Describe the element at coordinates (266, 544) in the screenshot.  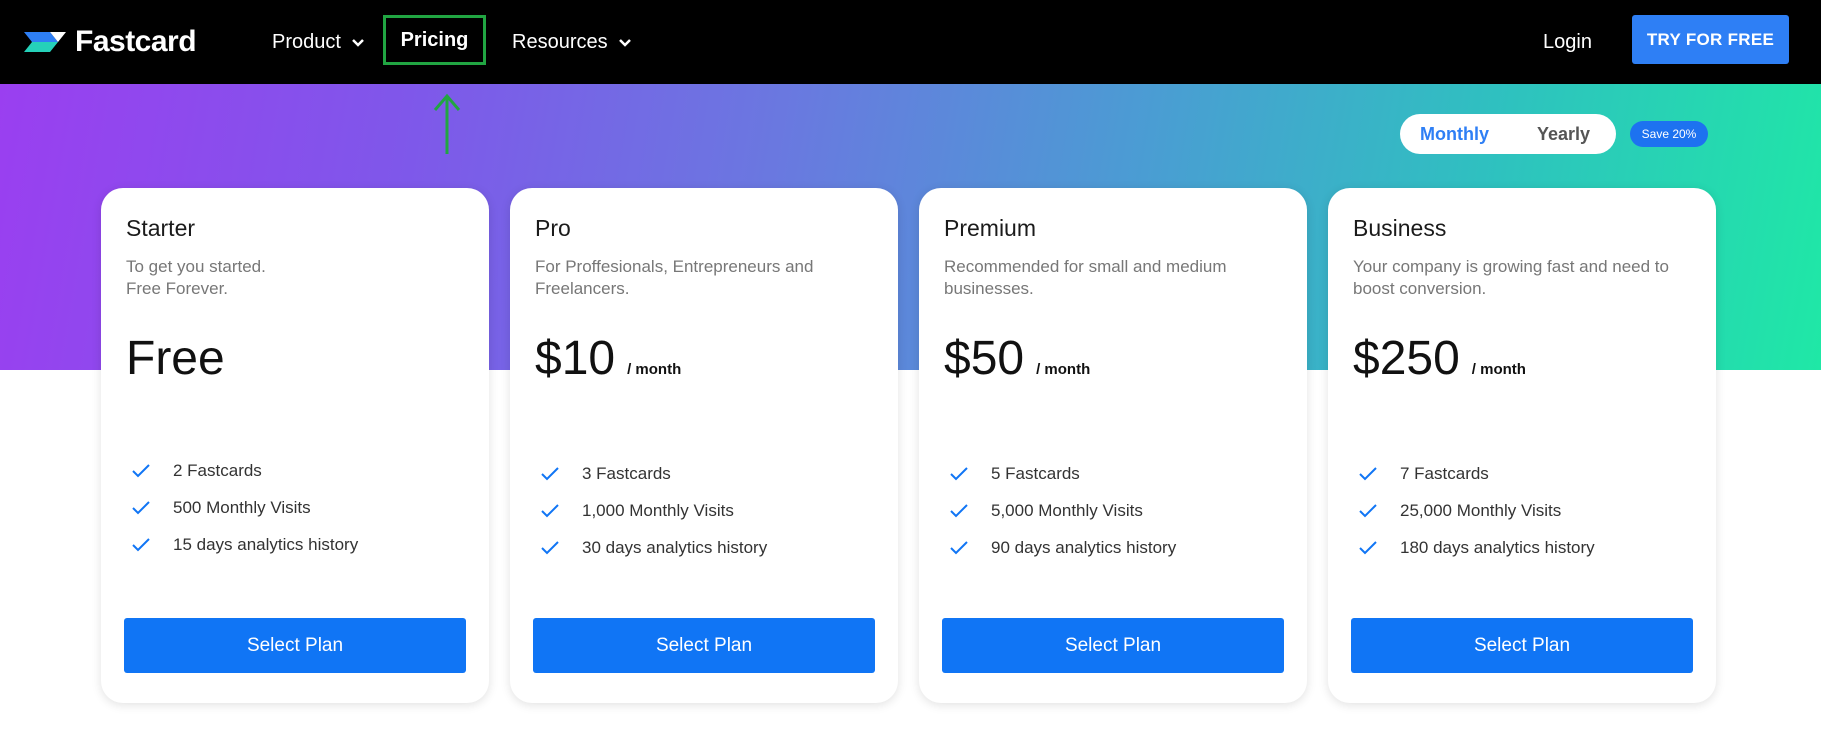
I see `feature-text: 15 days analytics history` at that location.